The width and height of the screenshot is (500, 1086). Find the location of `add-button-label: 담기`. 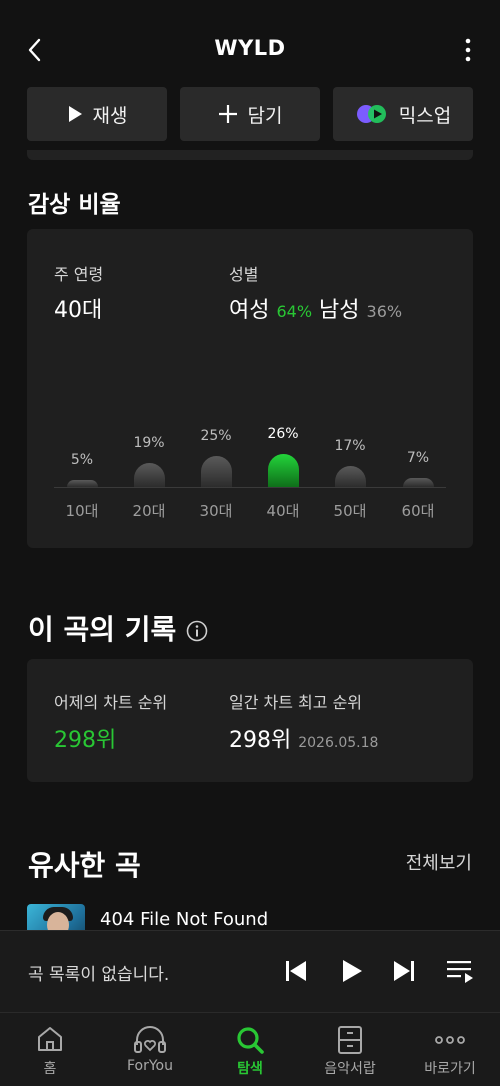

add-button-label: 담기 is located at coordinates (265, 115).